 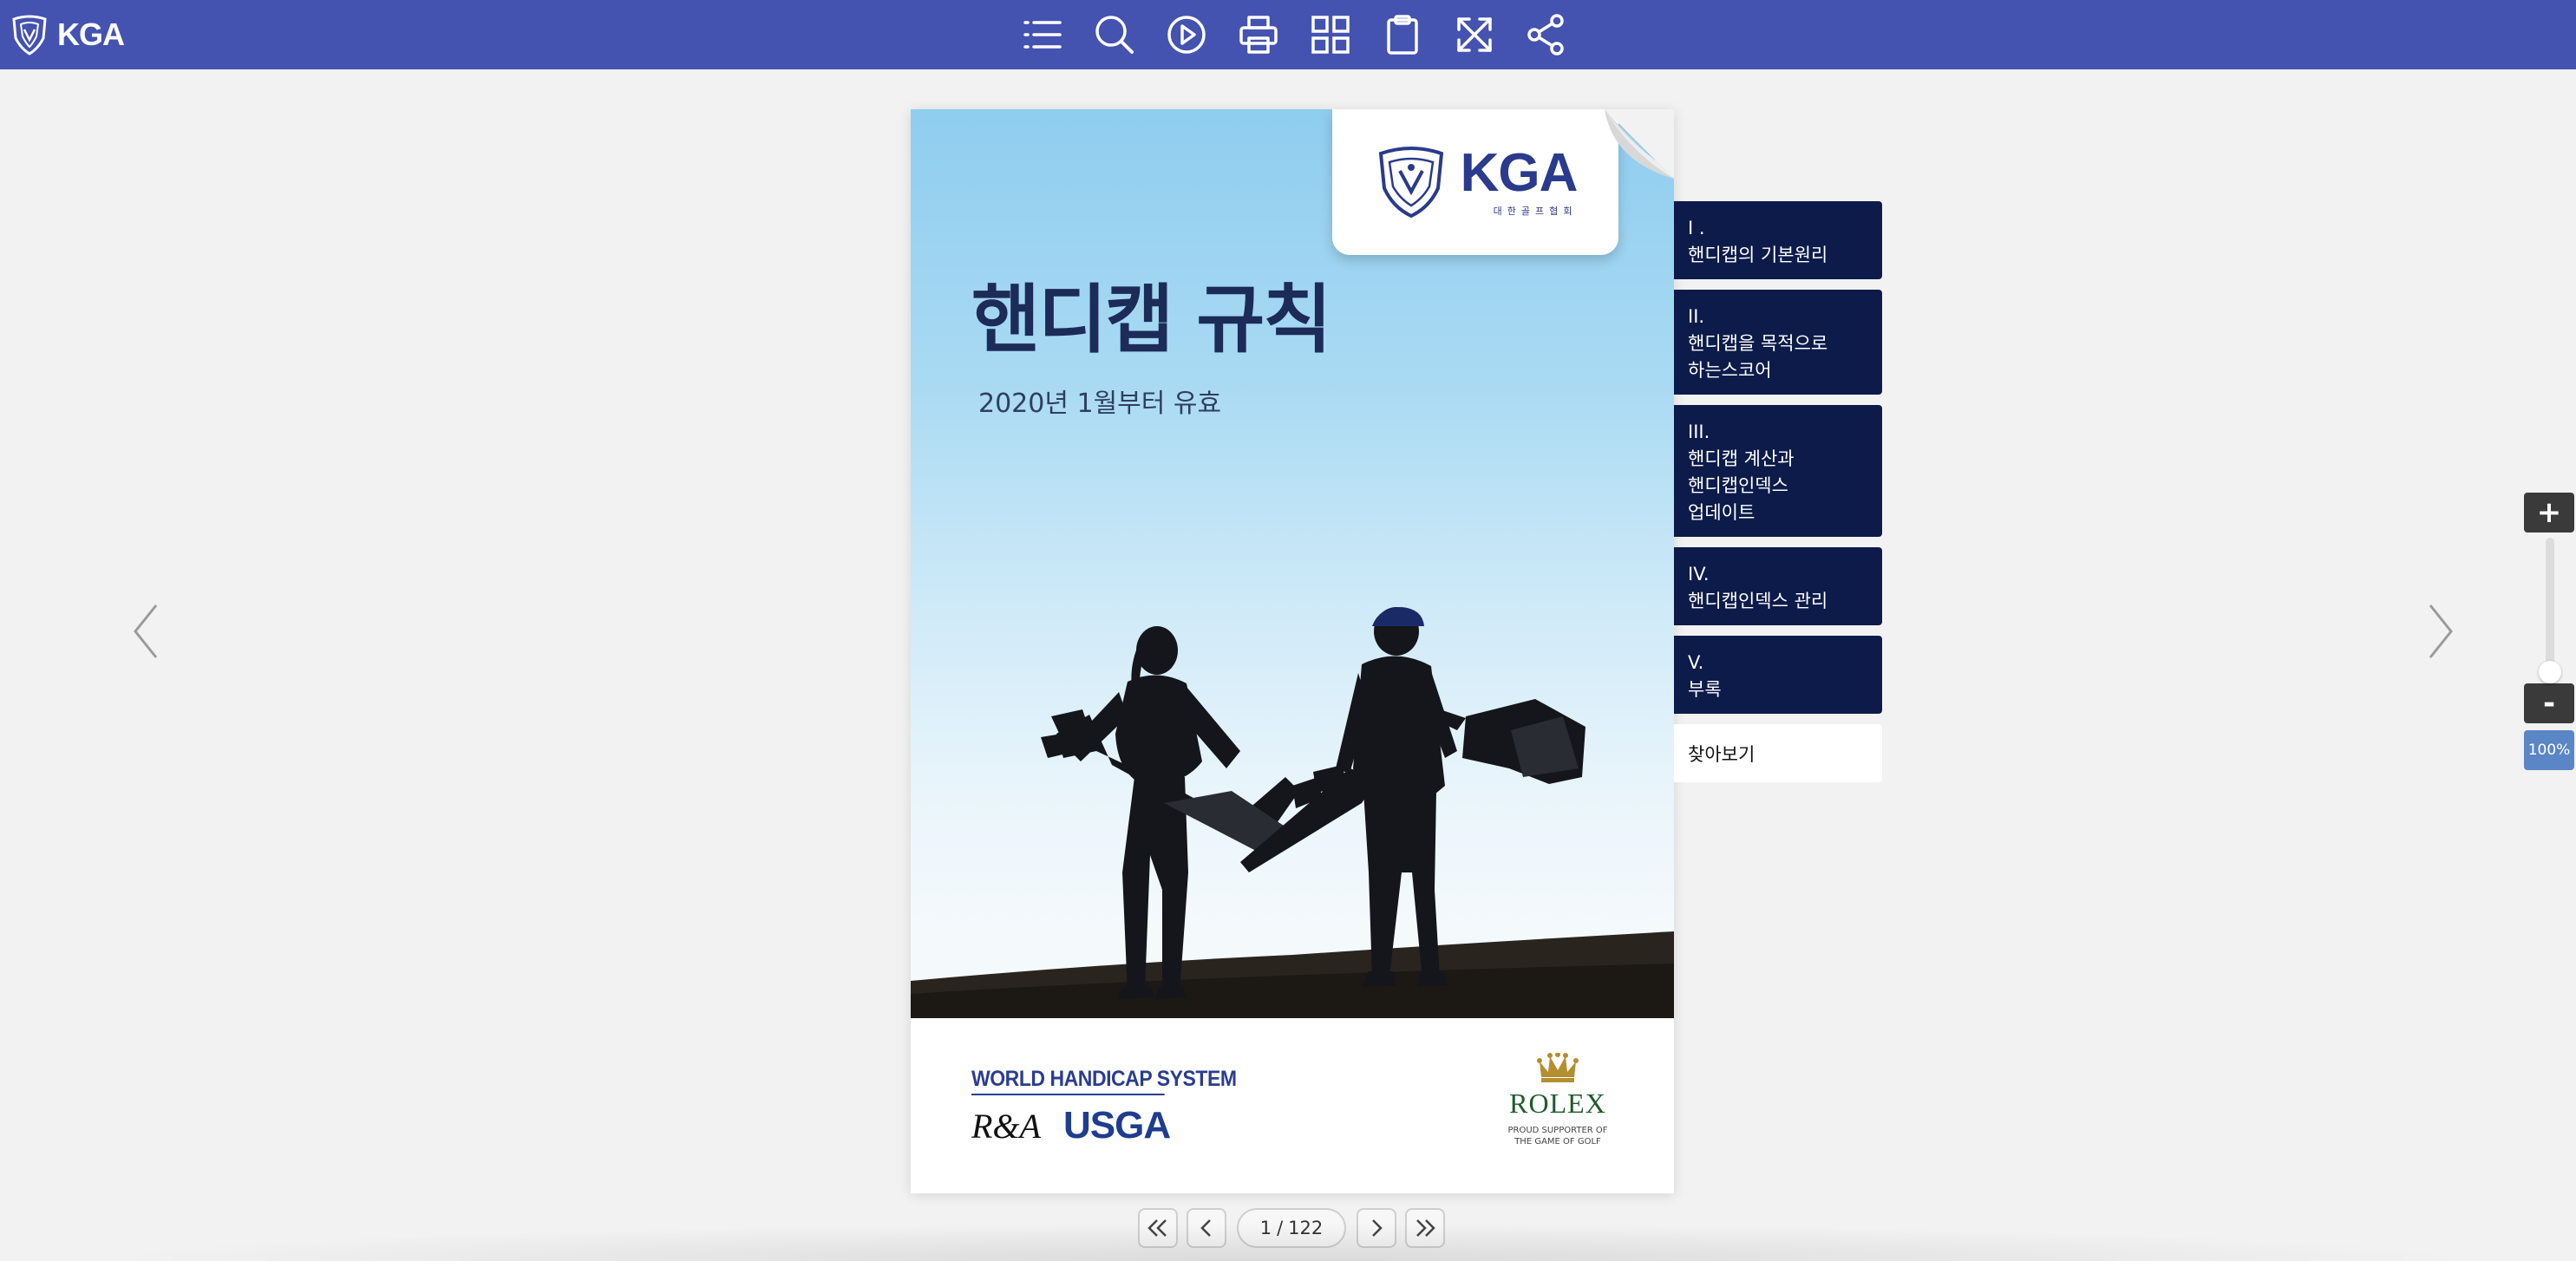 What do you see at coordinates (1696, 316) in the screenshot?
I see `toc-tab-number: II.` at bounding box center [1696, 316].